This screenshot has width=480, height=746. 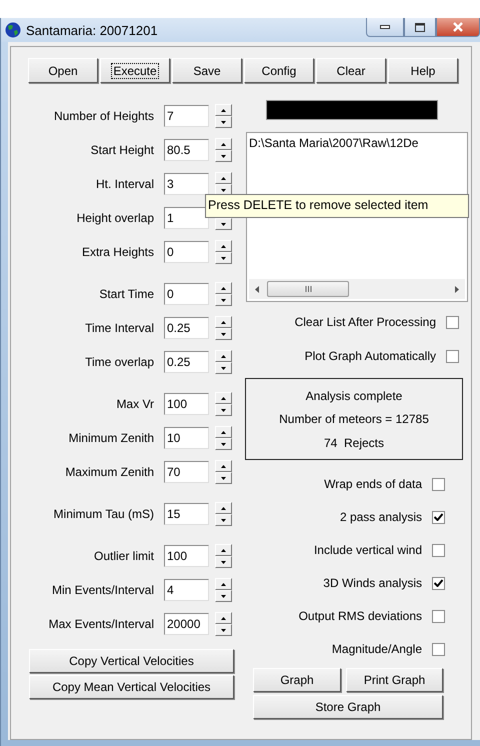 I want to click on toolbar-button: Save, so click(x=207, y=70).